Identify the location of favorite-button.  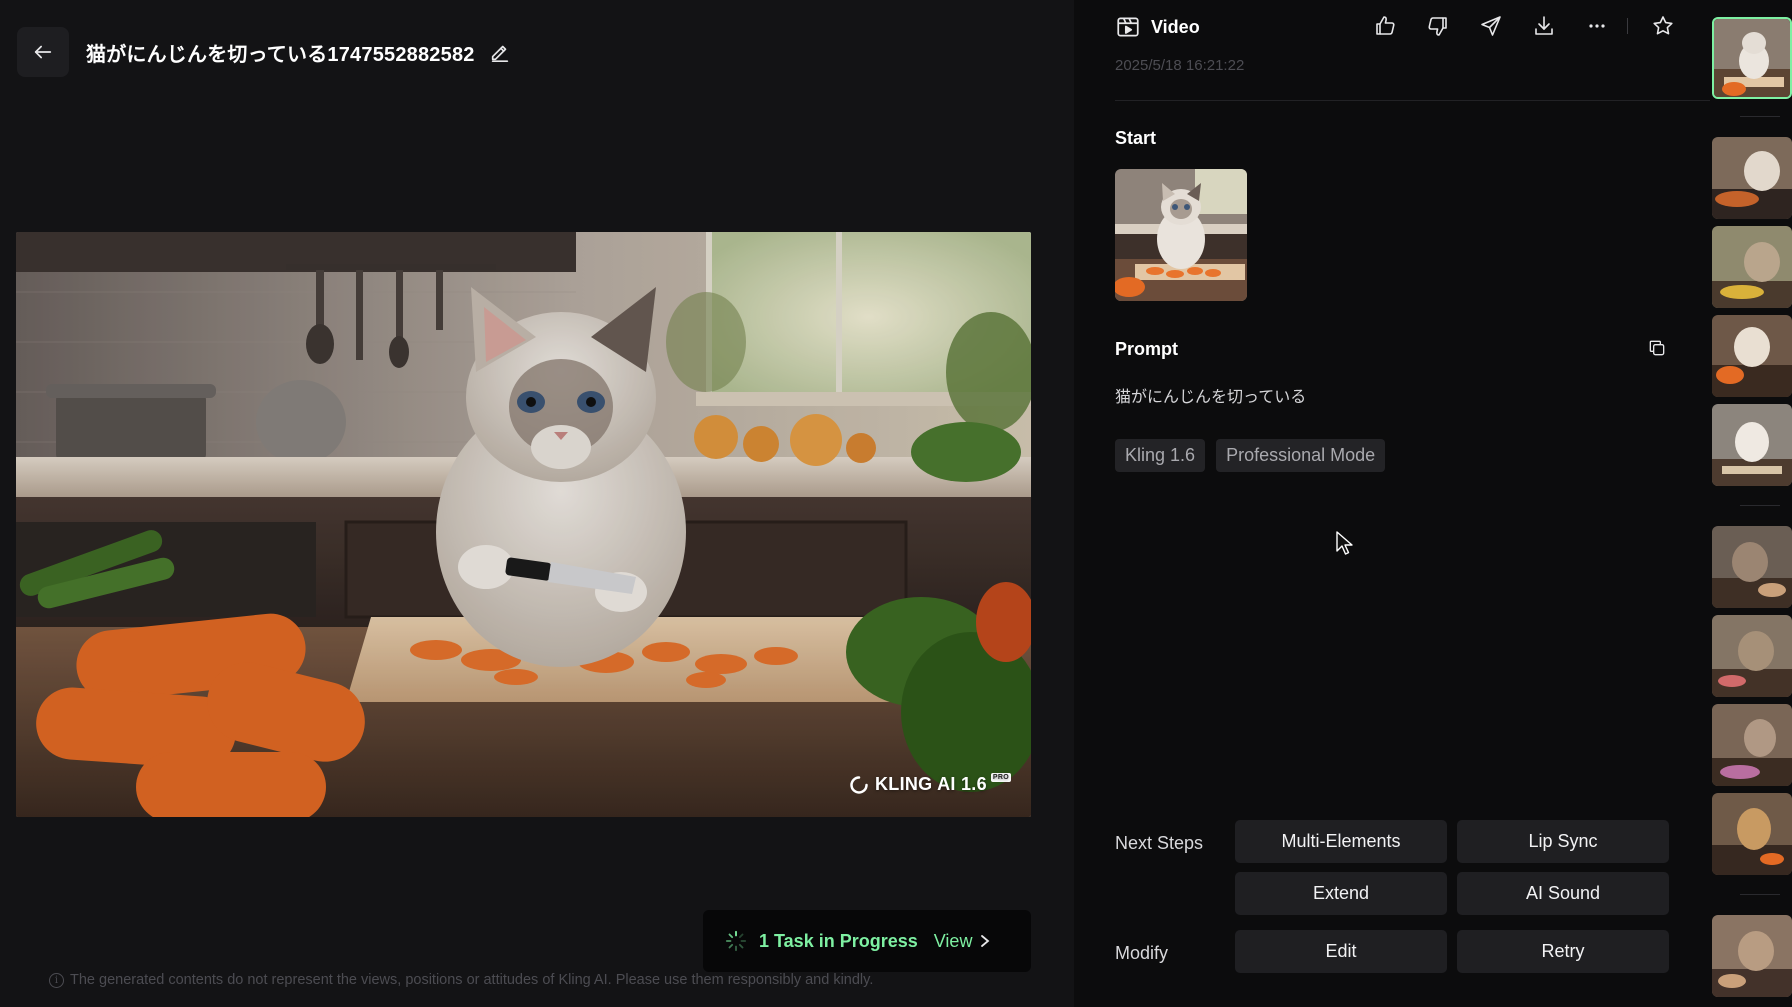
(1662, 26).